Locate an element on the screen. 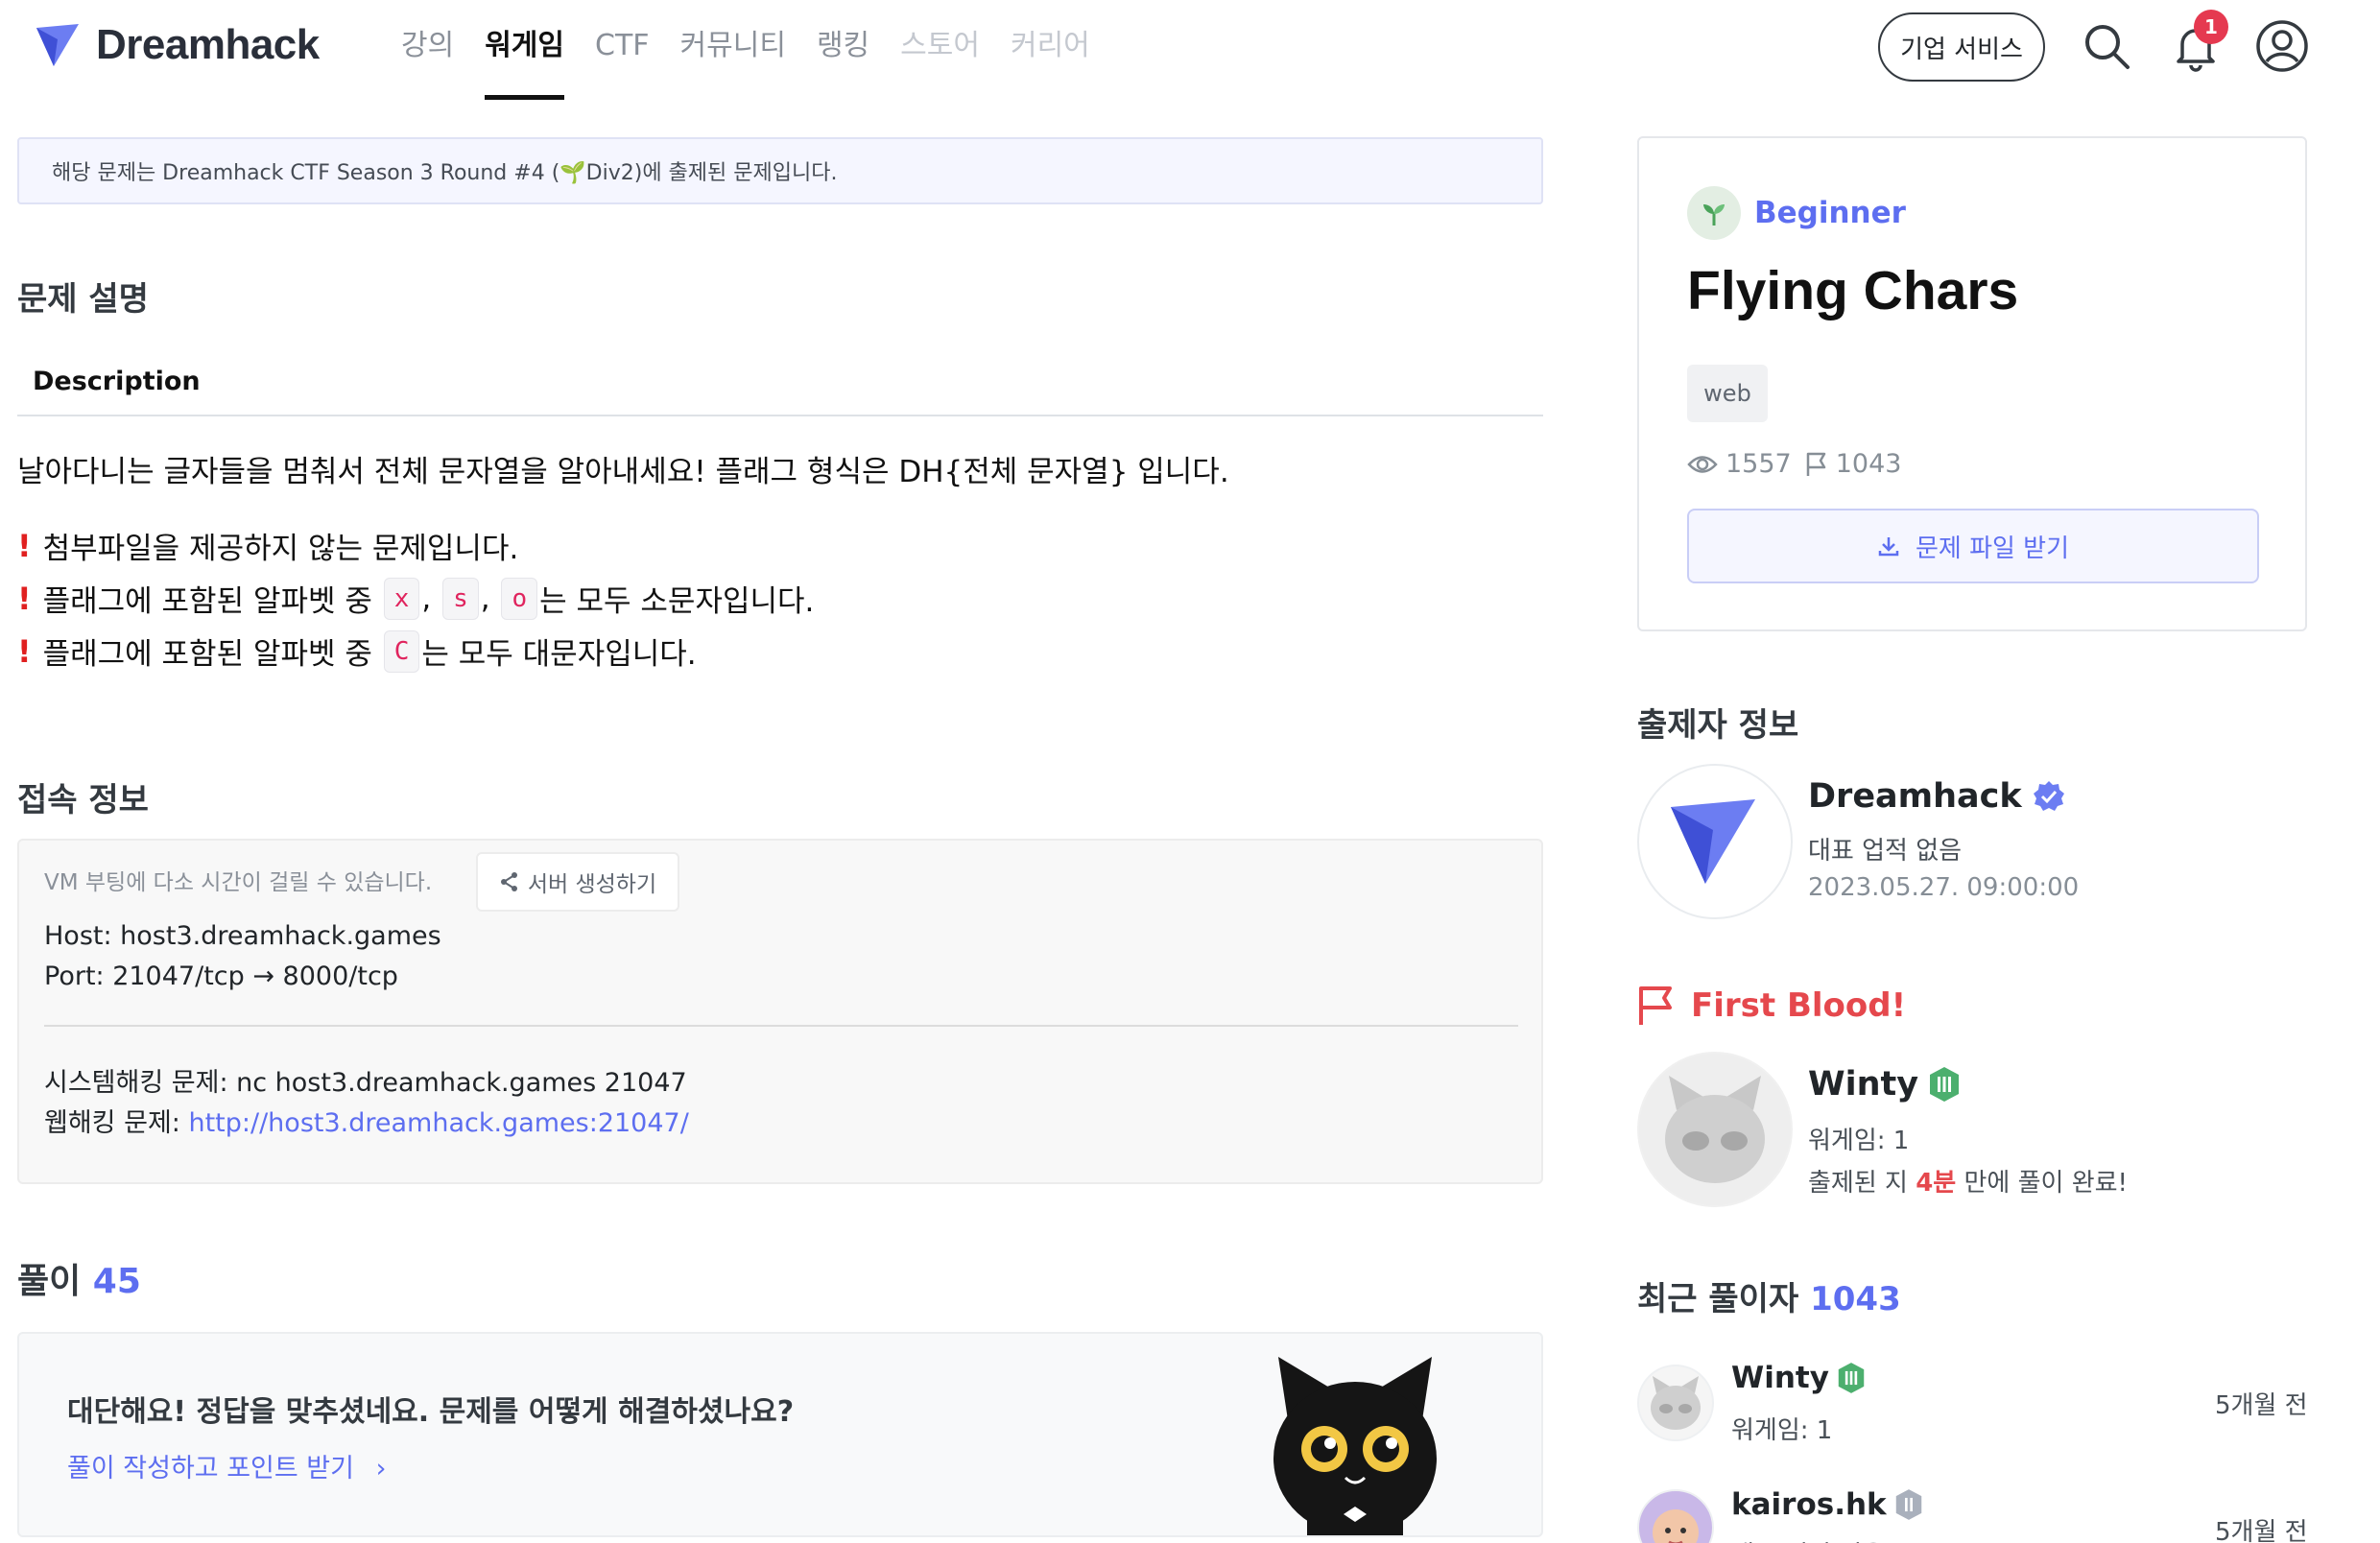 The height and width of the screenshot is (1543, 2380). author-info-title: 출제자 정보 is located at coordinates (1718, 725).